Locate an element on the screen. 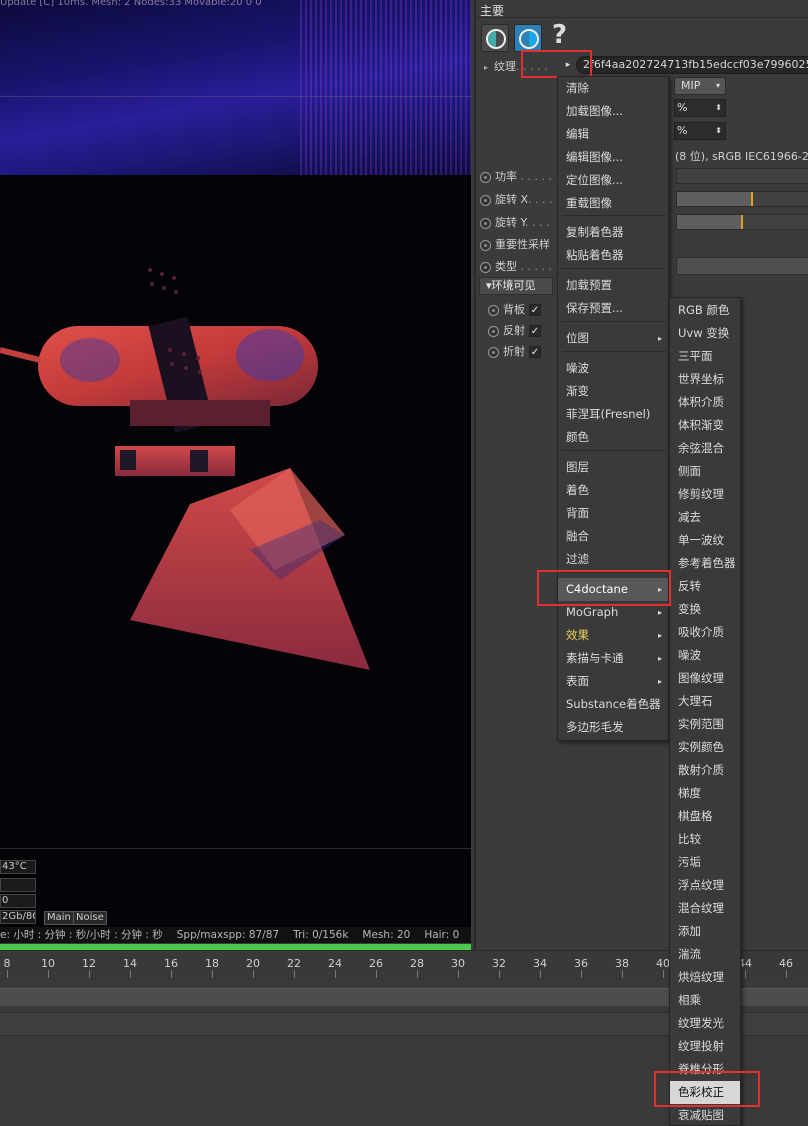 The width and height of the screenshot is (808, 1126). submenu-item: 体积渐变 is located at coordinates (705, 425).